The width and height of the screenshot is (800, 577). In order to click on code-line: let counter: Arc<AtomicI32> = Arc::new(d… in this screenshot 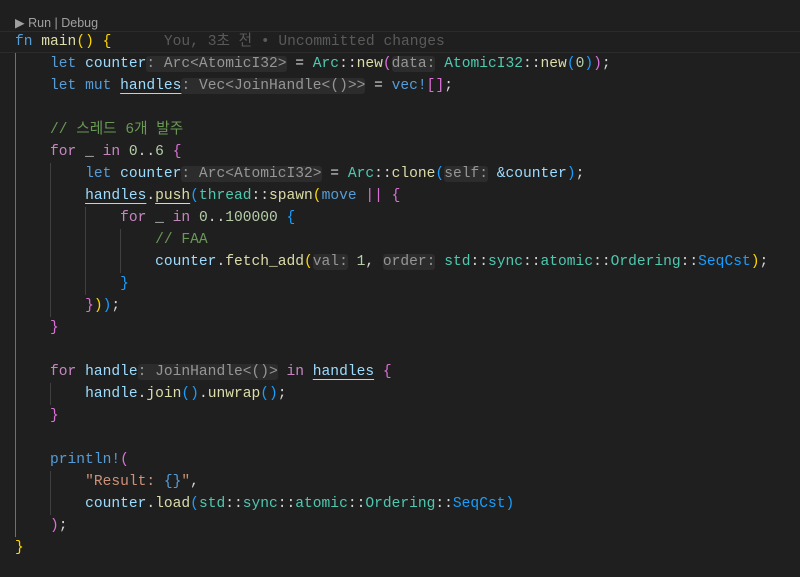, I will do `click(407, 64)`.